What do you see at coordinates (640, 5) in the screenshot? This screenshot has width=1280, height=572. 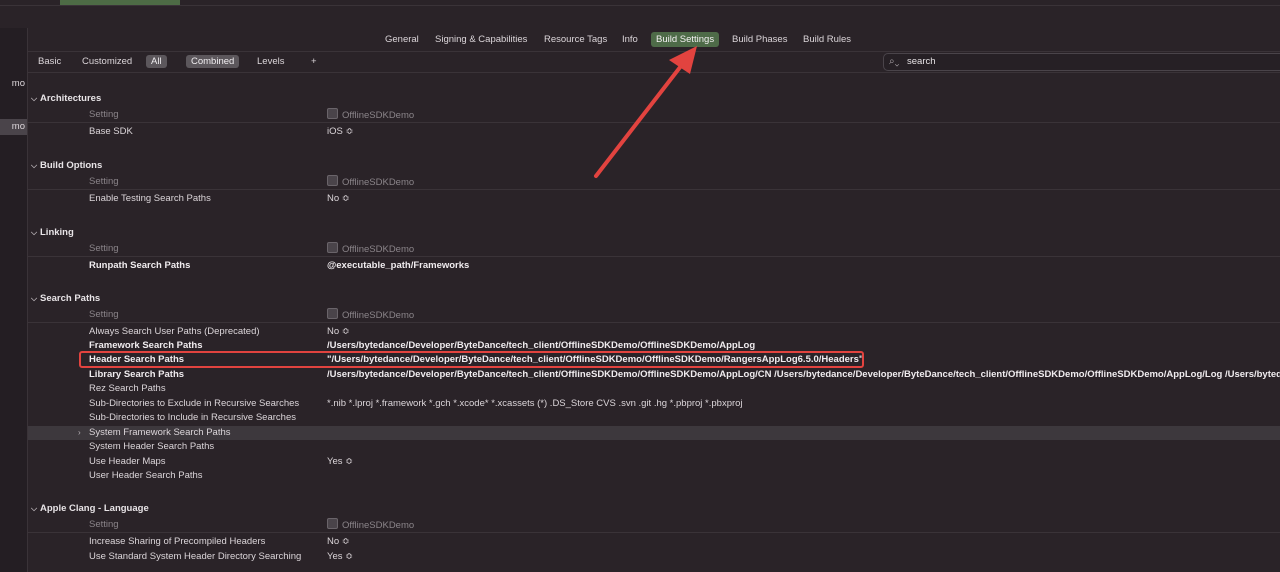 I see `top-divider` at bounding box center [640, 5].